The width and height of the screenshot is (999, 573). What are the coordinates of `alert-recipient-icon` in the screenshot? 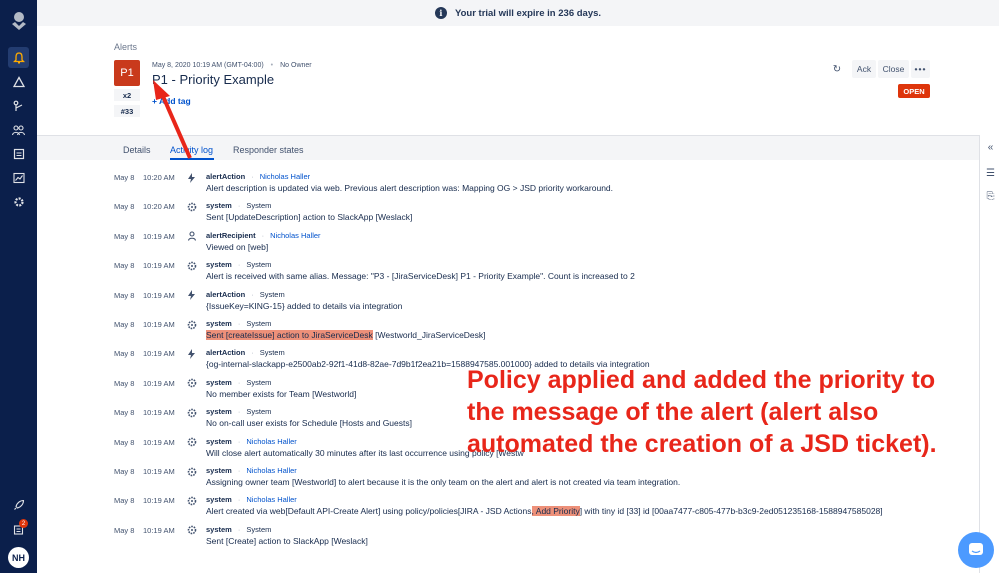 It's located at (191, 236).